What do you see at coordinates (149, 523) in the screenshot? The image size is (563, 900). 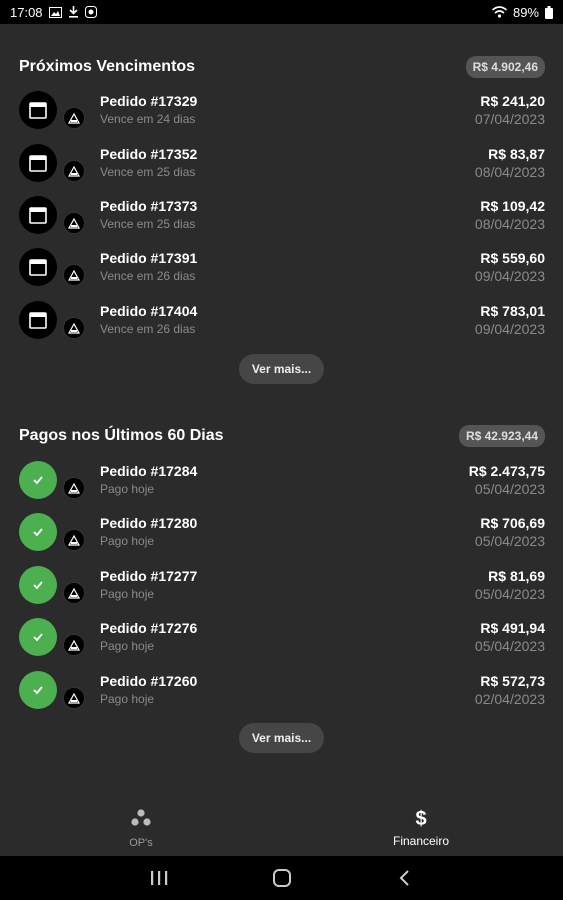 I see `order-title: Pedido #17280` at bounding box center [149, 523].